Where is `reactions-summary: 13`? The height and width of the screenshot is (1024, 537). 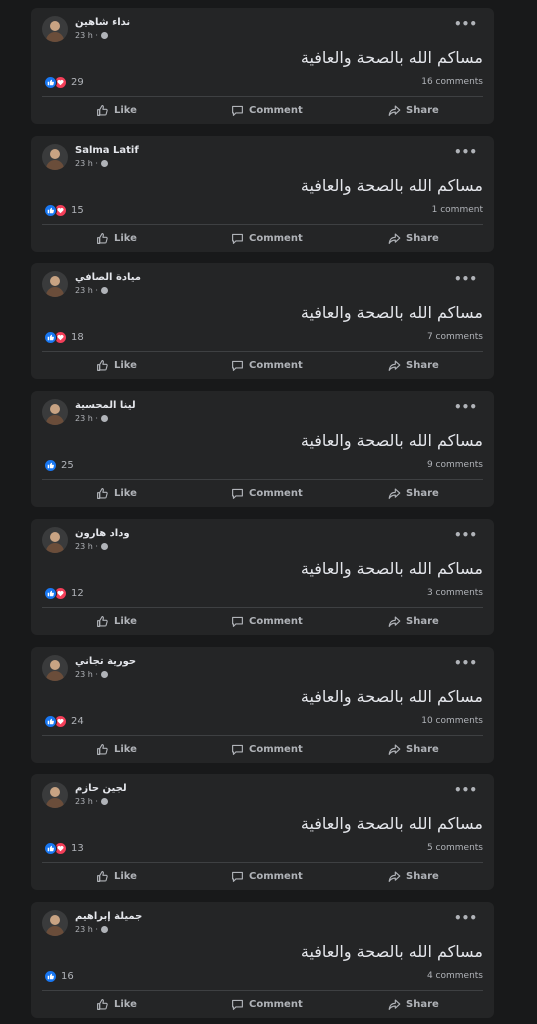 reactions-summary: 13 is located at coordinates (64, 848).